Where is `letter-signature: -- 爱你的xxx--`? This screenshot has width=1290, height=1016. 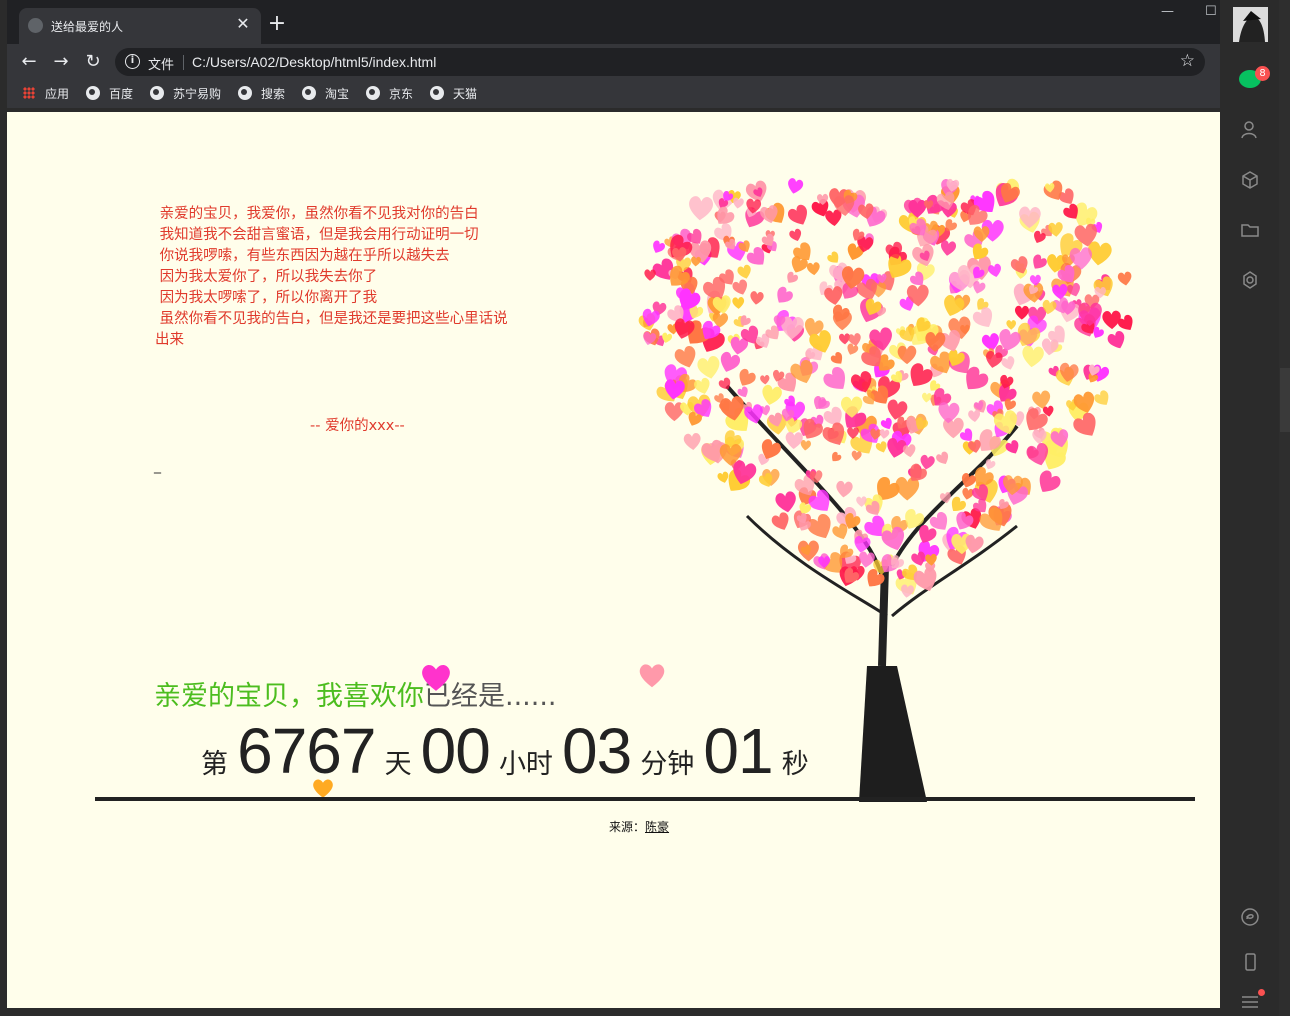 letter-signature: -- 爱你的xxx-- is located at coordinates (357, 426).